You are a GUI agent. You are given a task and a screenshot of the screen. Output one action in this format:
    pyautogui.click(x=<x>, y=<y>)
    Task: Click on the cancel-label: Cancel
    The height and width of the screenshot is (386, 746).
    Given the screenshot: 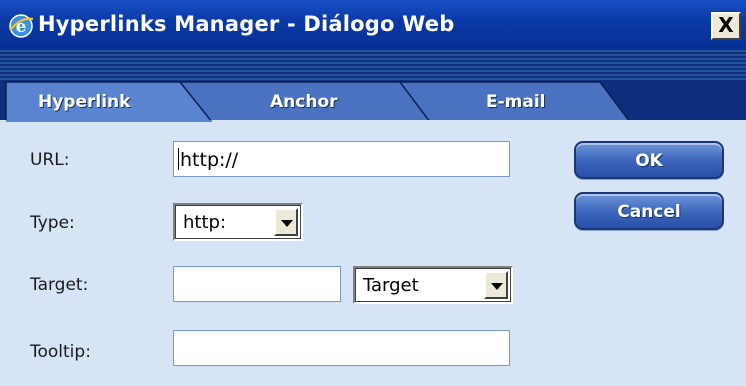 What is the action you would take?
    pyautogui.click(x=649, y=212)
    